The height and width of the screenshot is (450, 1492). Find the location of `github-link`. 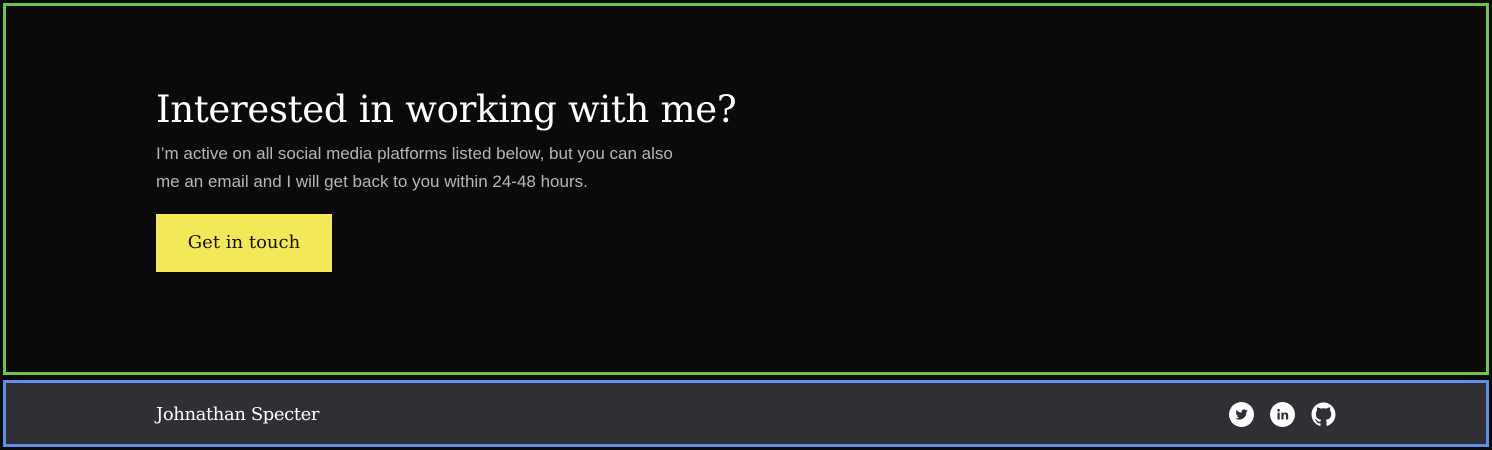

github-link is located at coordinates (1323, 414).